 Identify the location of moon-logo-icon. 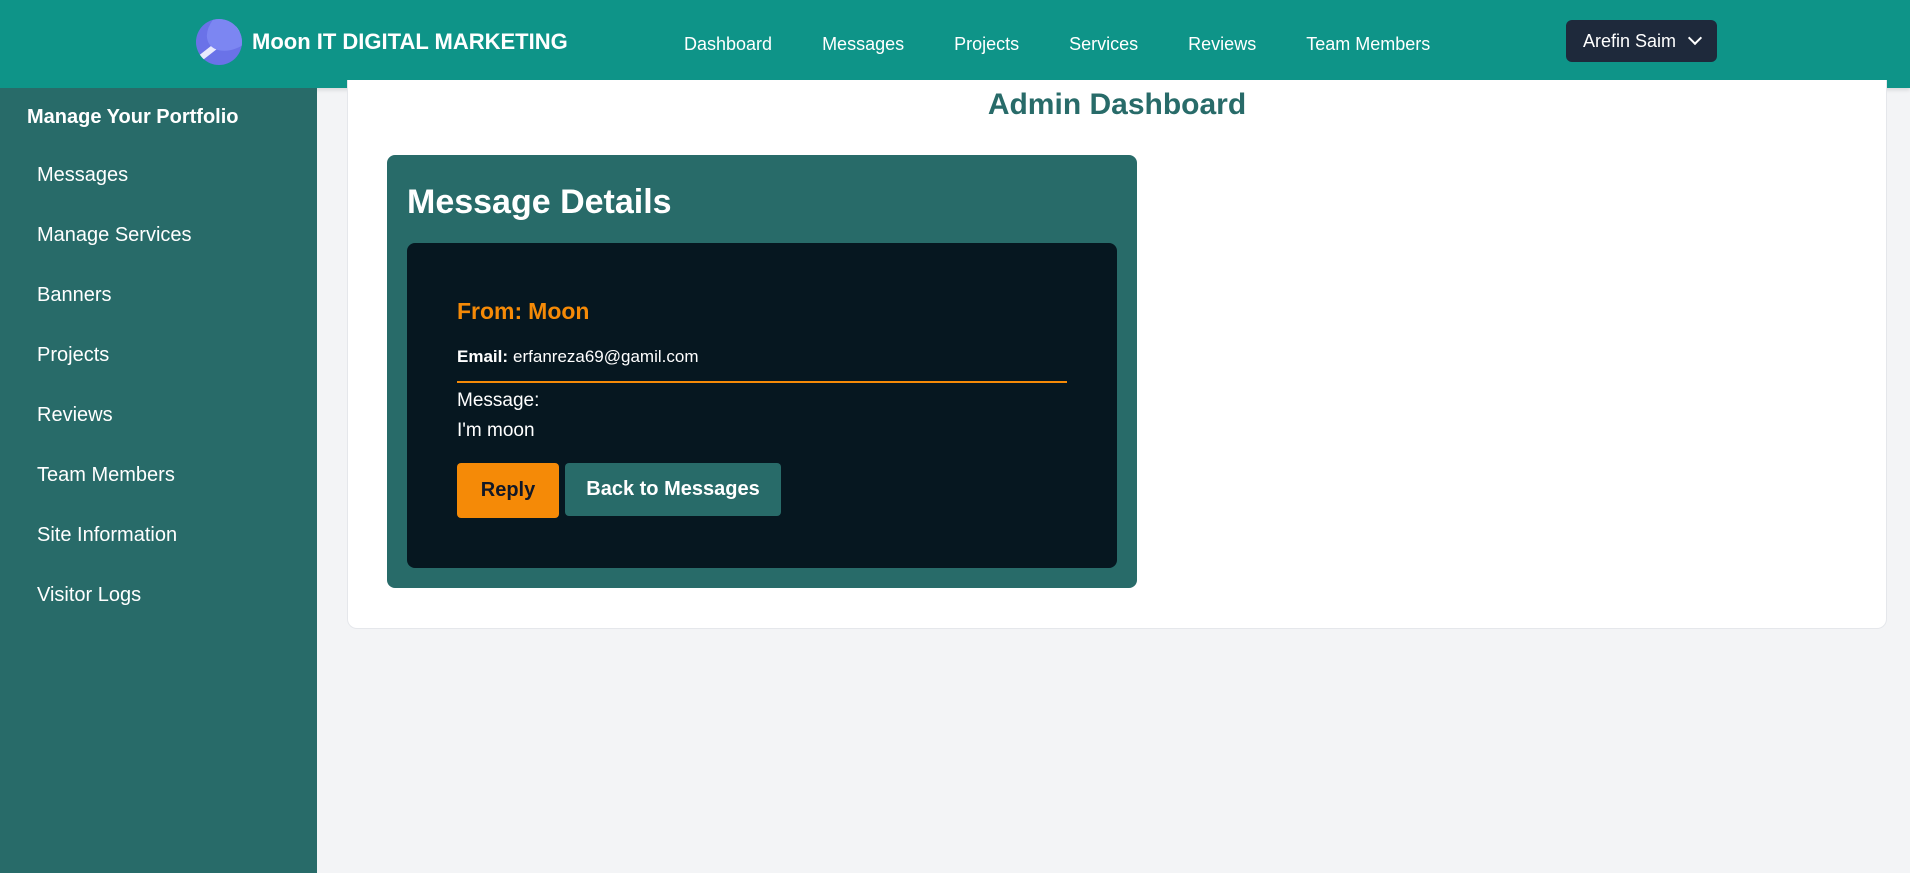
(219, 42).